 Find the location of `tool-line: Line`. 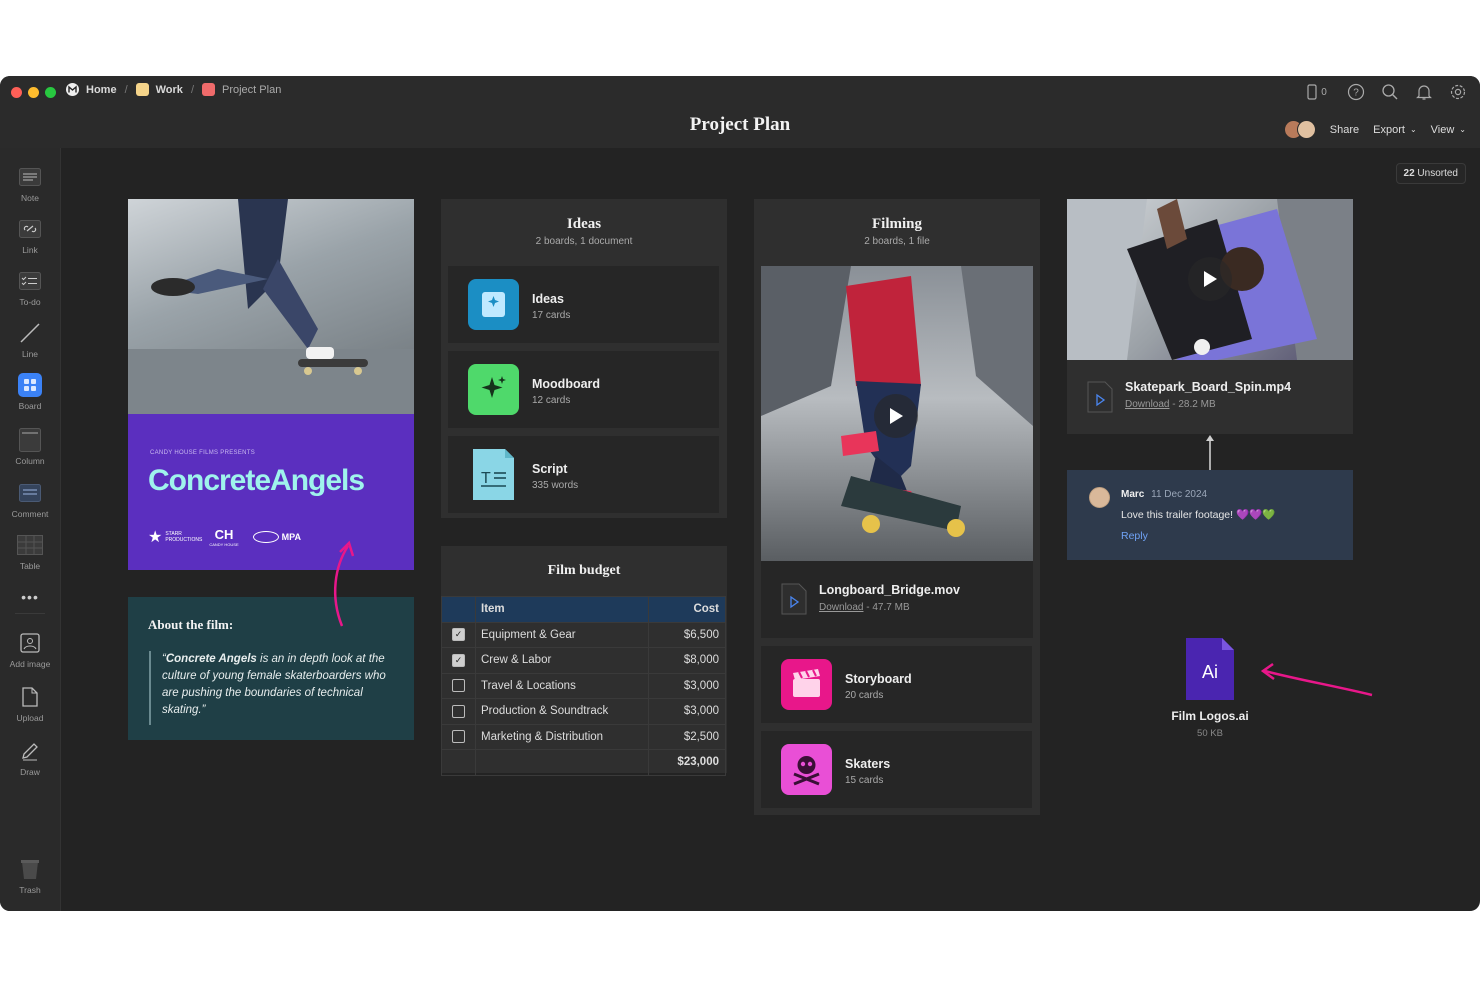

tool-line: Line is located at coordinates (30, 339).